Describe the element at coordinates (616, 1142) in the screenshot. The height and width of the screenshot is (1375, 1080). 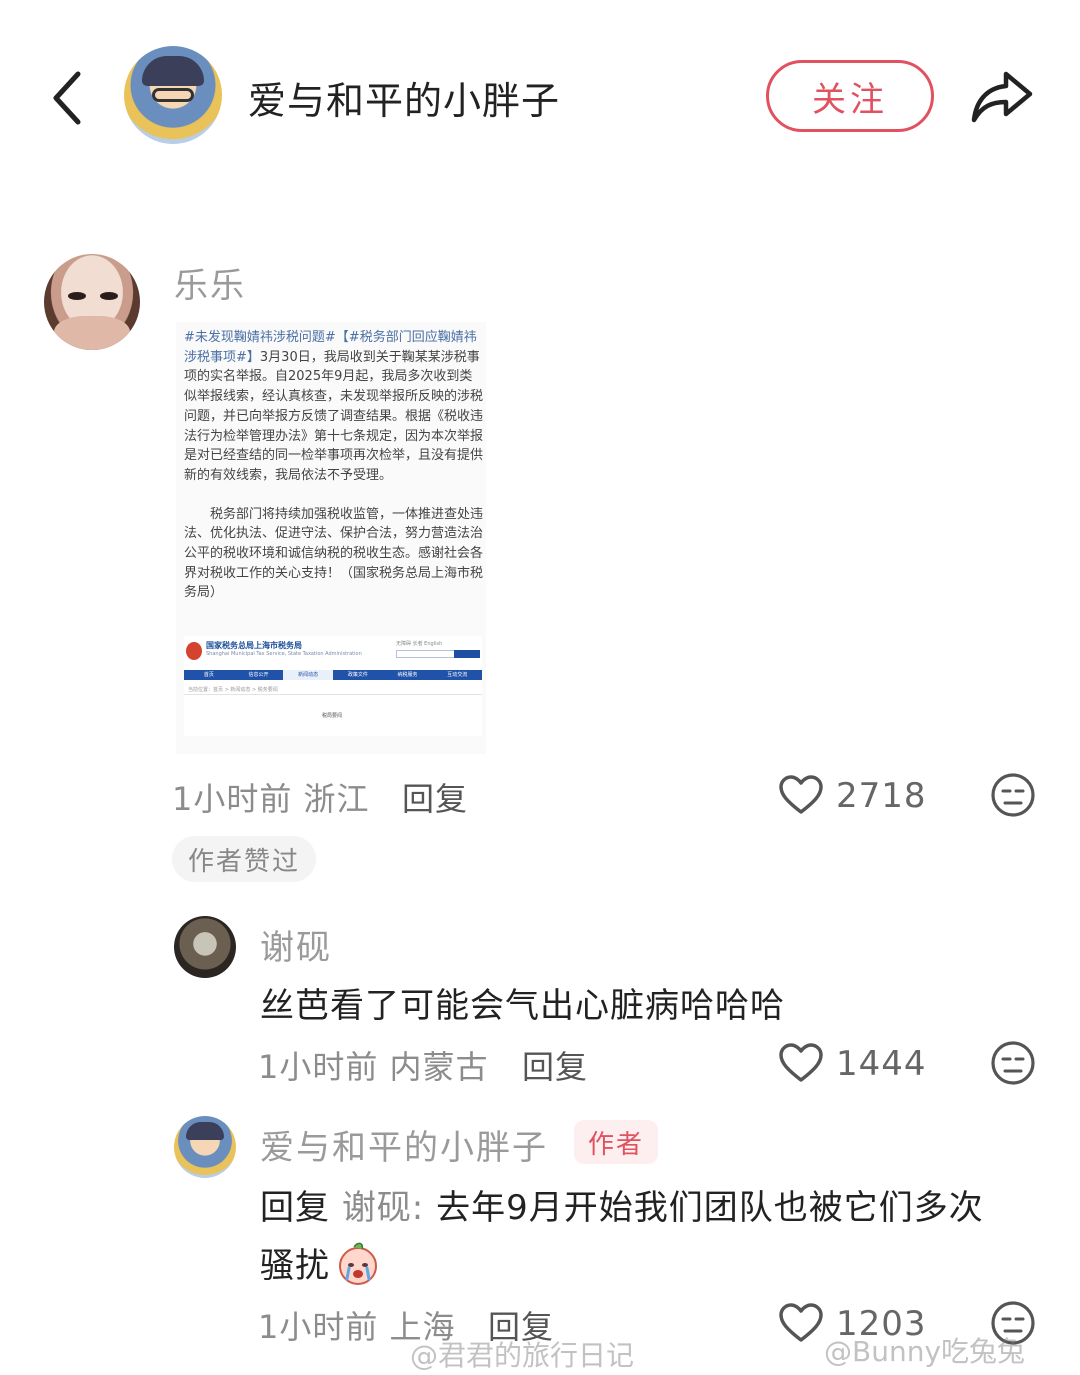
I see `author-tag: 作者` at that location.